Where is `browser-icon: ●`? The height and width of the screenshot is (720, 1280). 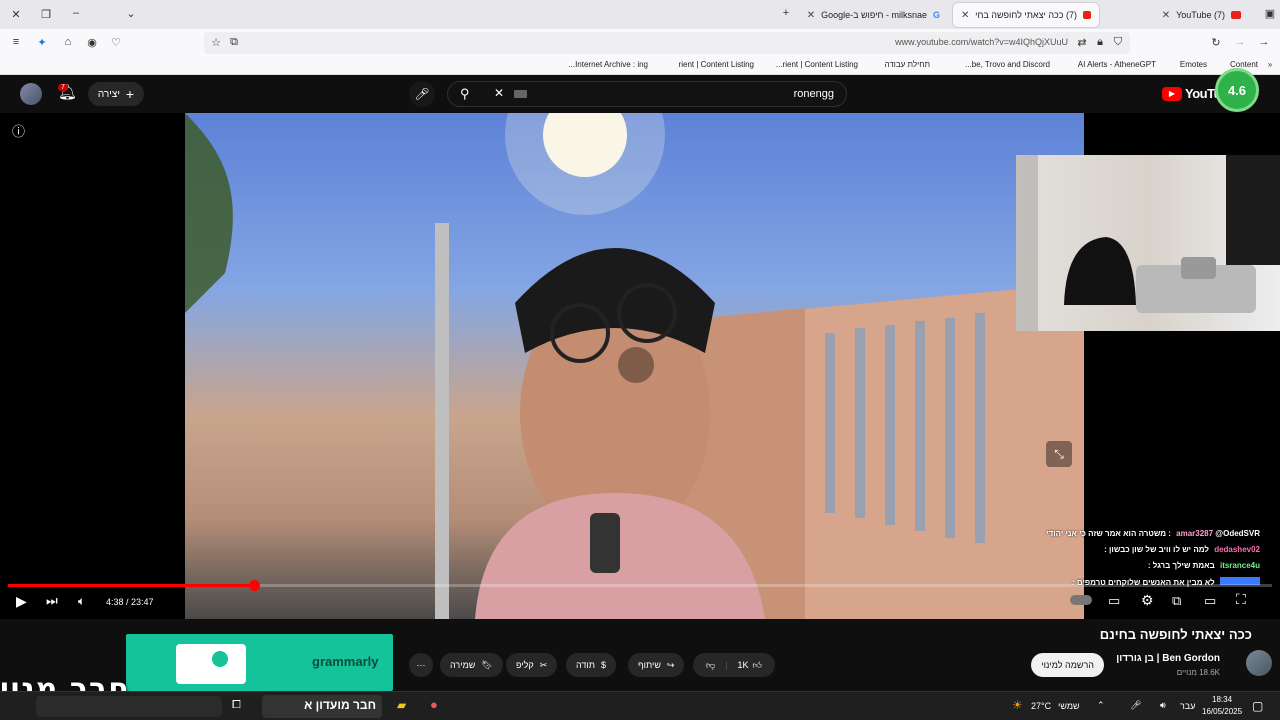 browser-icon: ● is located at coordinates (434, 704).